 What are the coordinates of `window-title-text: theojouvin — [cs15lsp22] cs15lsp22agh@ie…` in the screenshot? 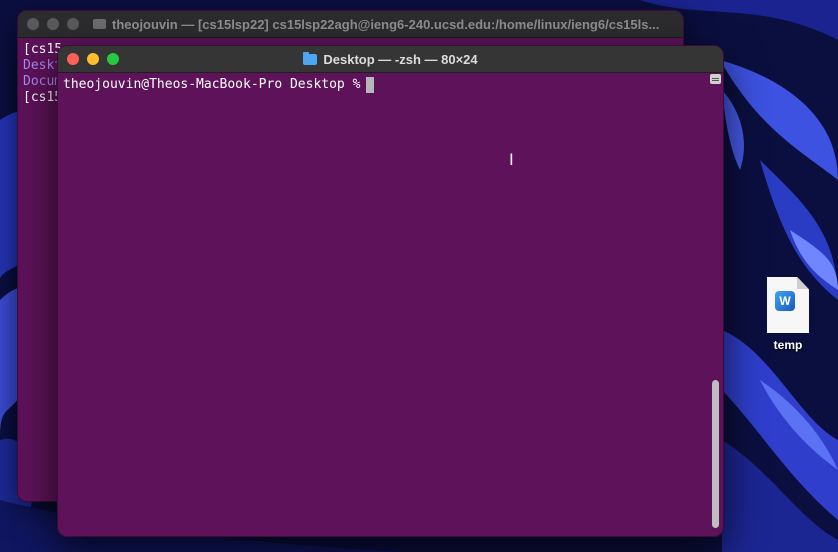 It's located at (386, 24).